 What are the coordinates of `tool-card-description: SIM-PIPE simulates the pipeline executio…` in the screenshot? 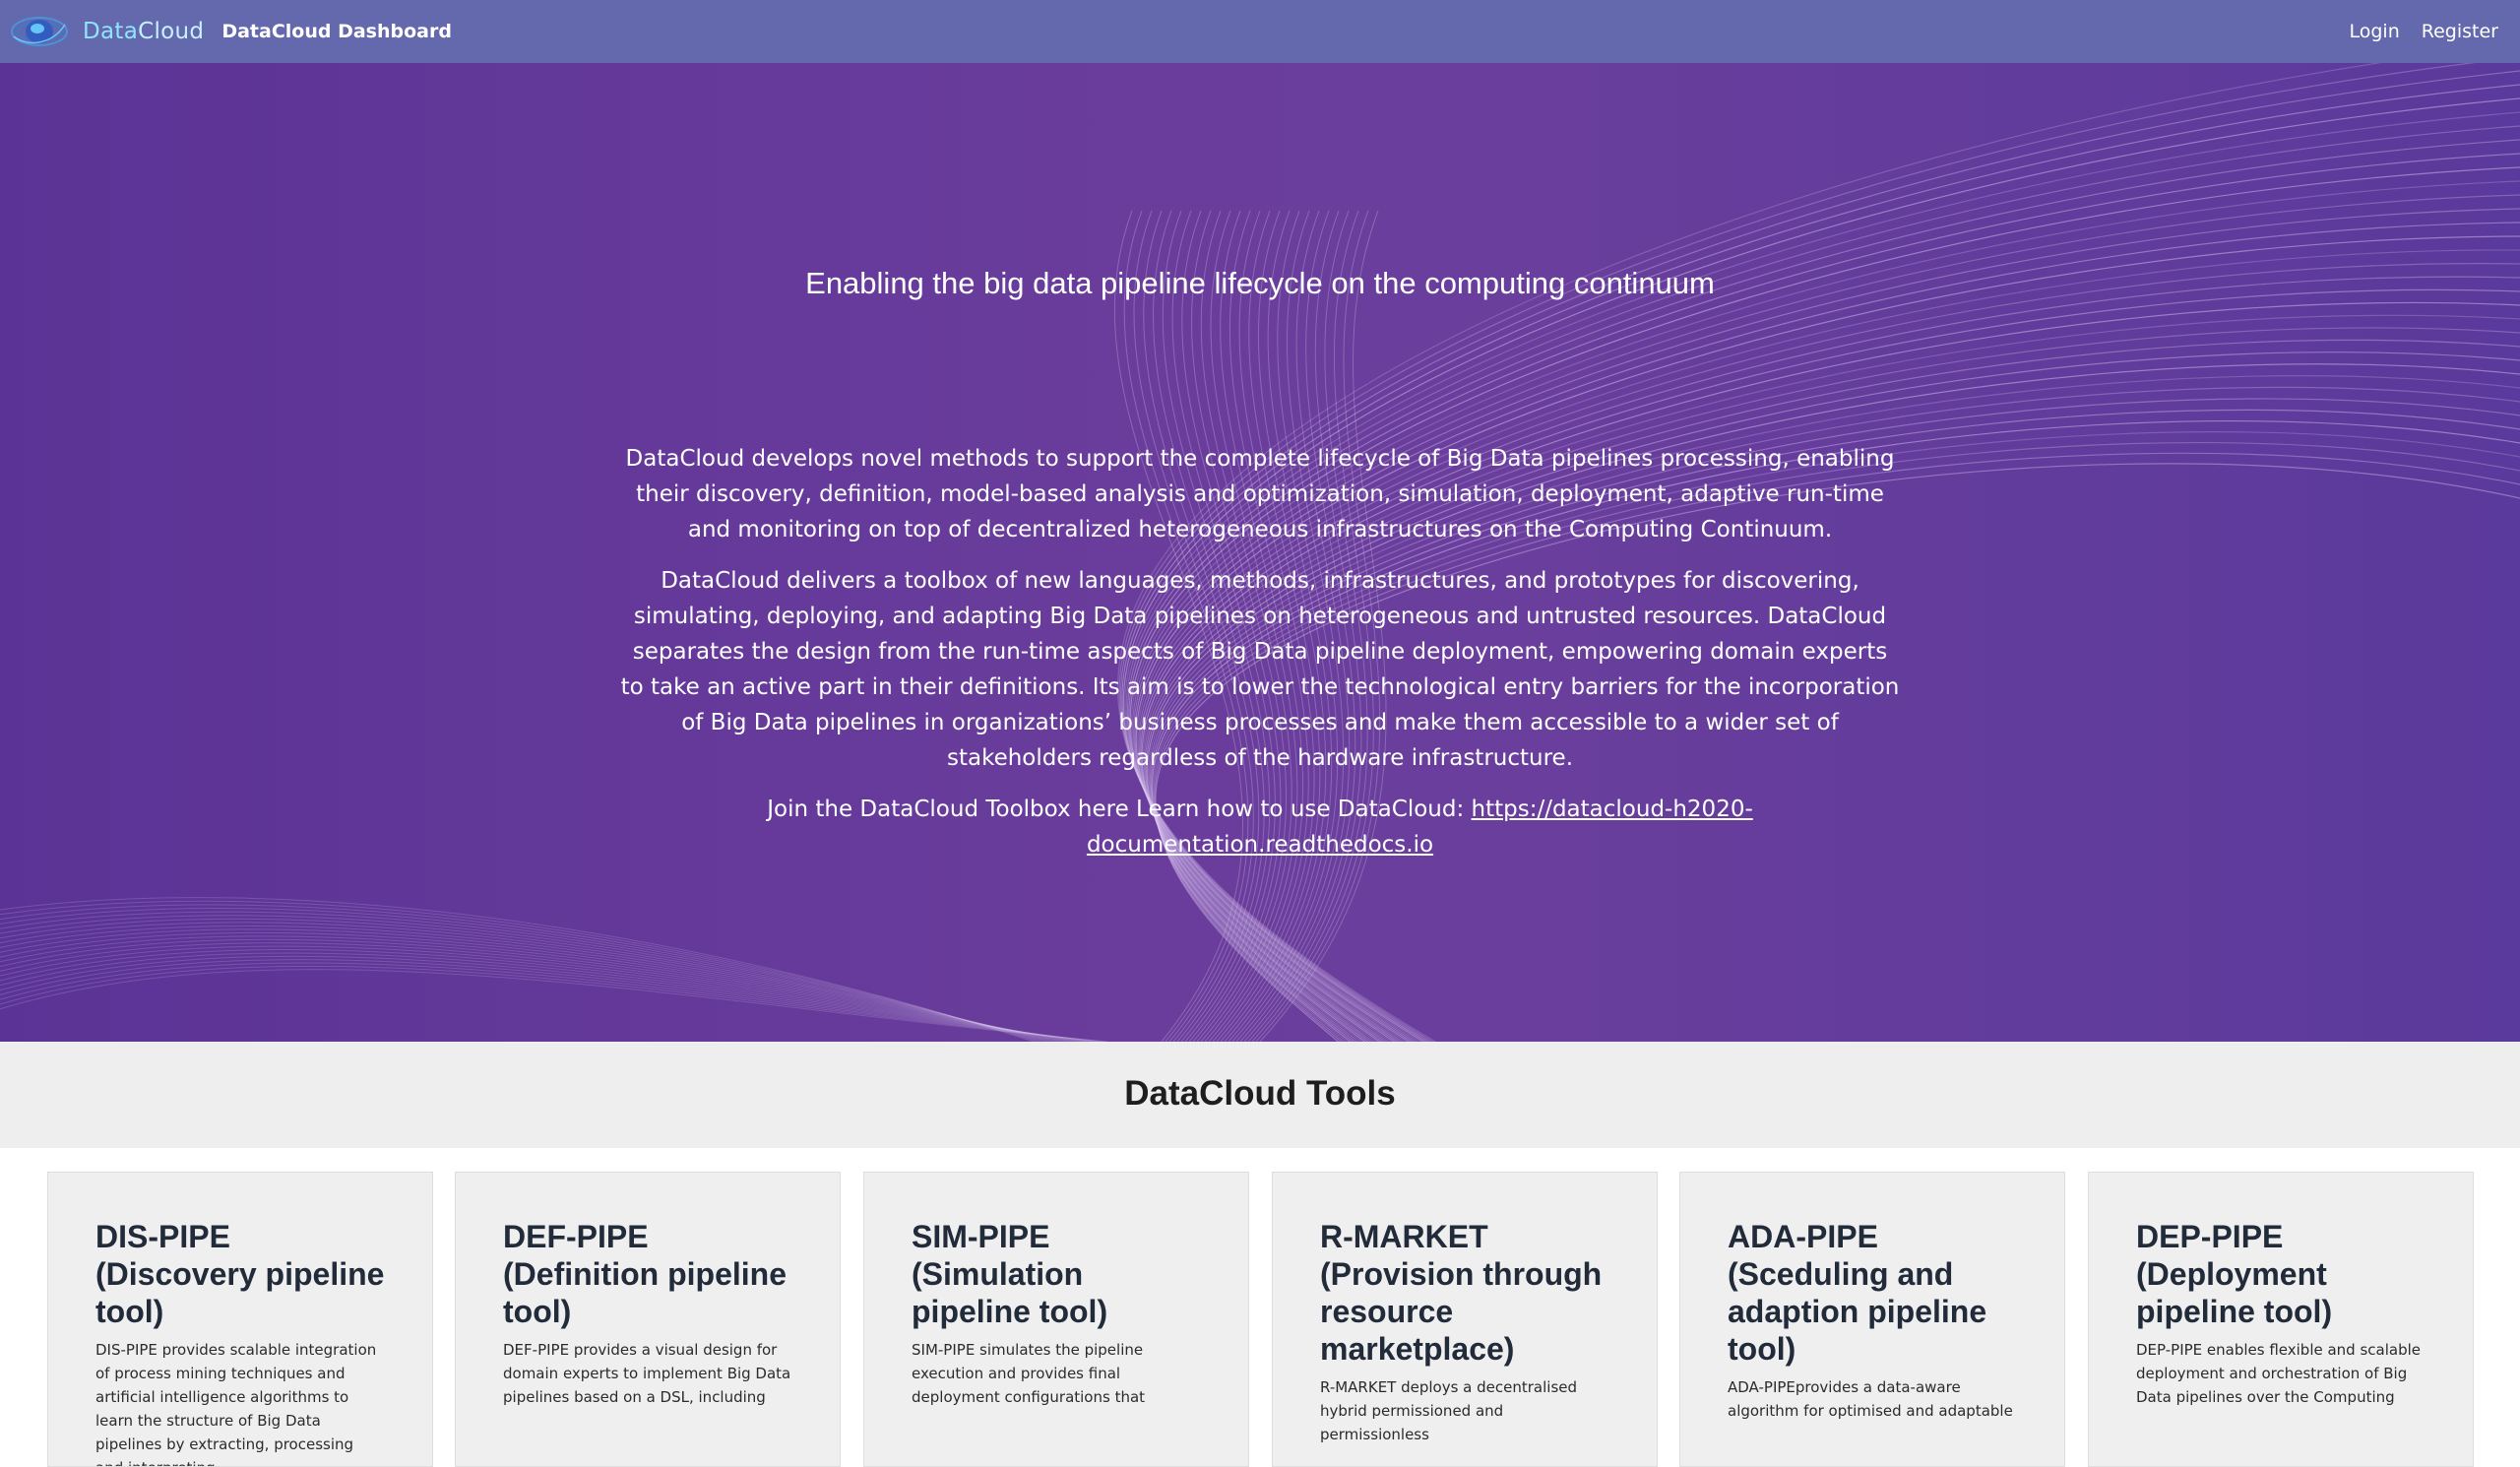 It's located at (1029, 1373).